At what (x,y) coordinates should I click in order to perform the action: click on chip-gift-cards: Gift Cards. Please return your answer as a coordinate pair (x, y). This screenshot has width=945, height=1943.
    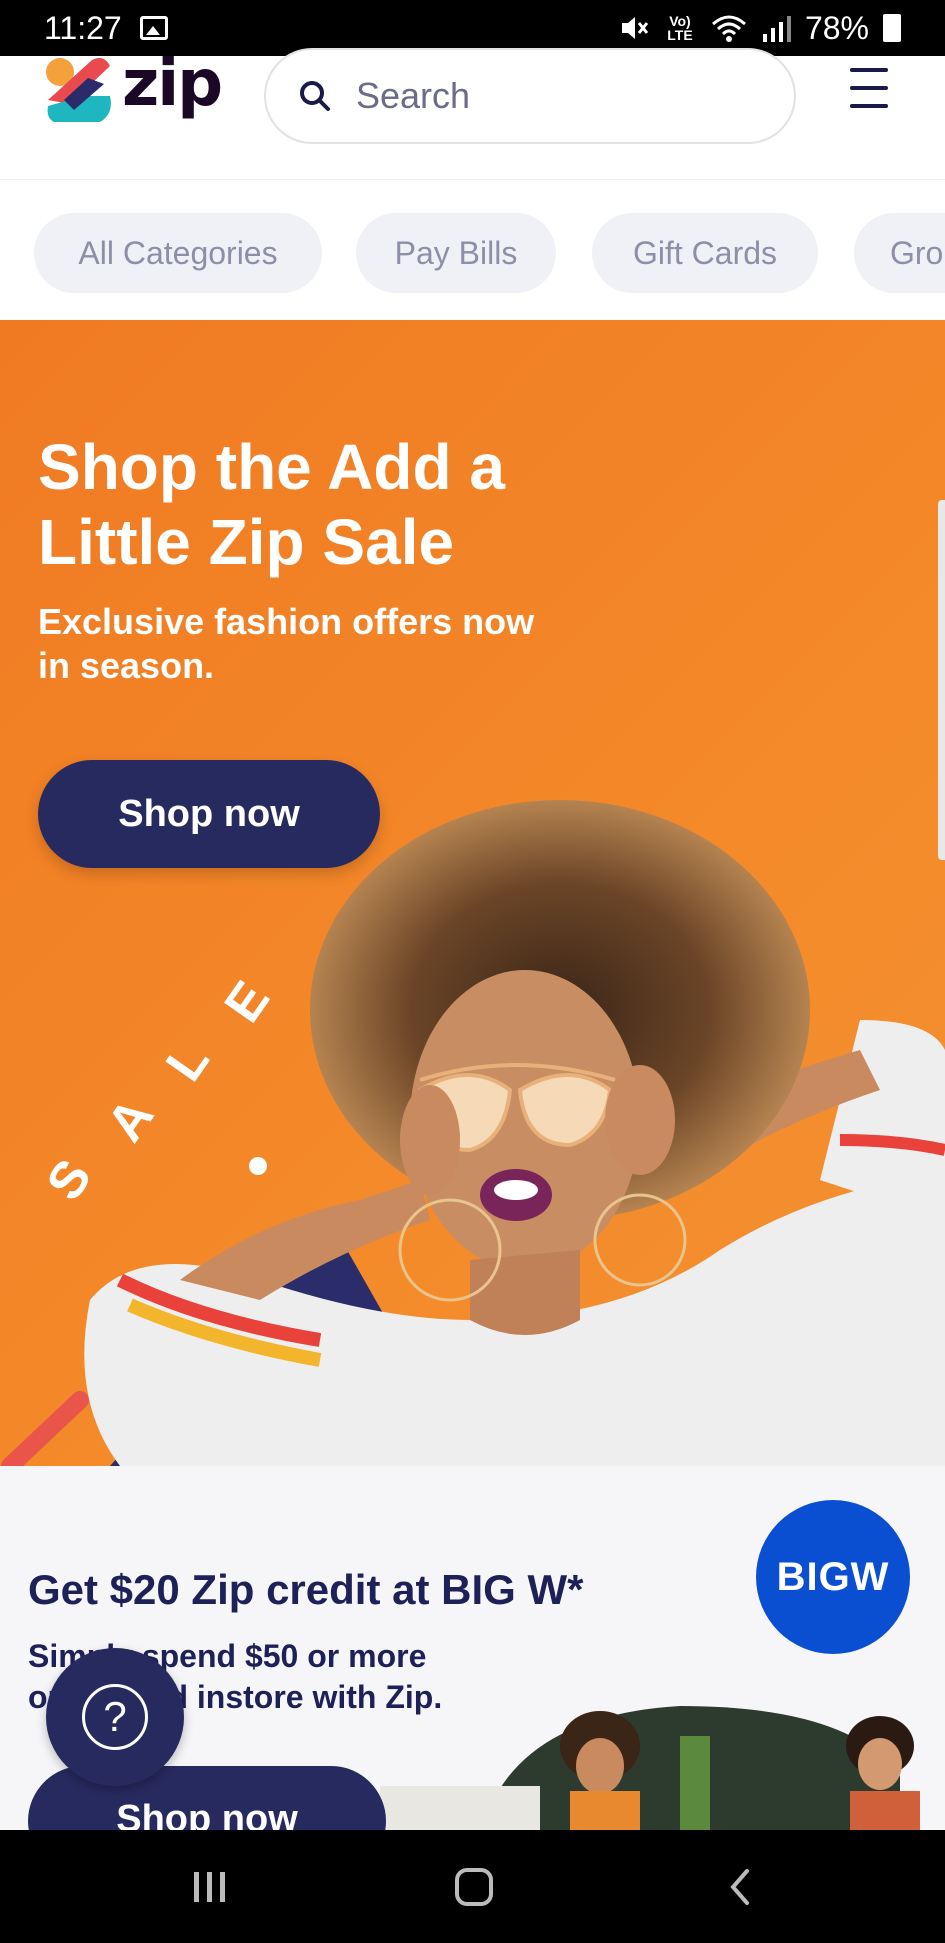
    Looking at the image, I should click on (705, 253).